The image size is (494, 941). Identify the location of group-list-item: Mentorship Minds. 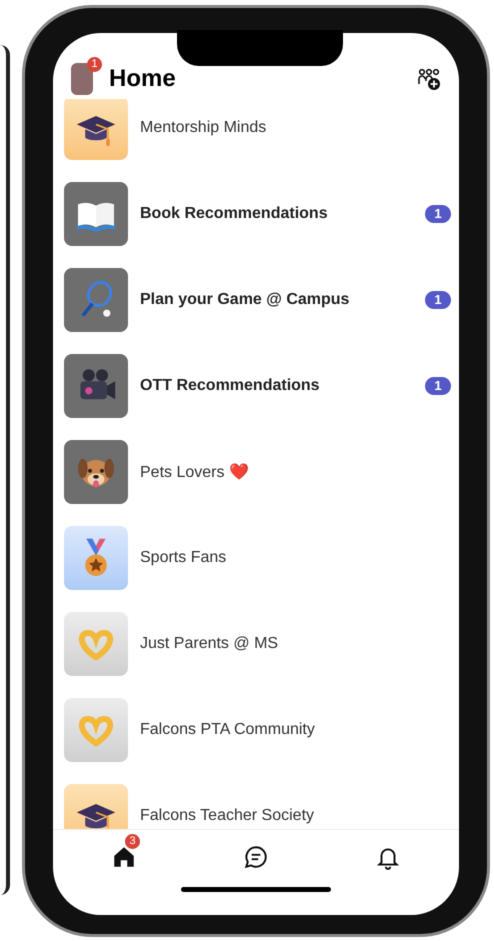
(256, 135).